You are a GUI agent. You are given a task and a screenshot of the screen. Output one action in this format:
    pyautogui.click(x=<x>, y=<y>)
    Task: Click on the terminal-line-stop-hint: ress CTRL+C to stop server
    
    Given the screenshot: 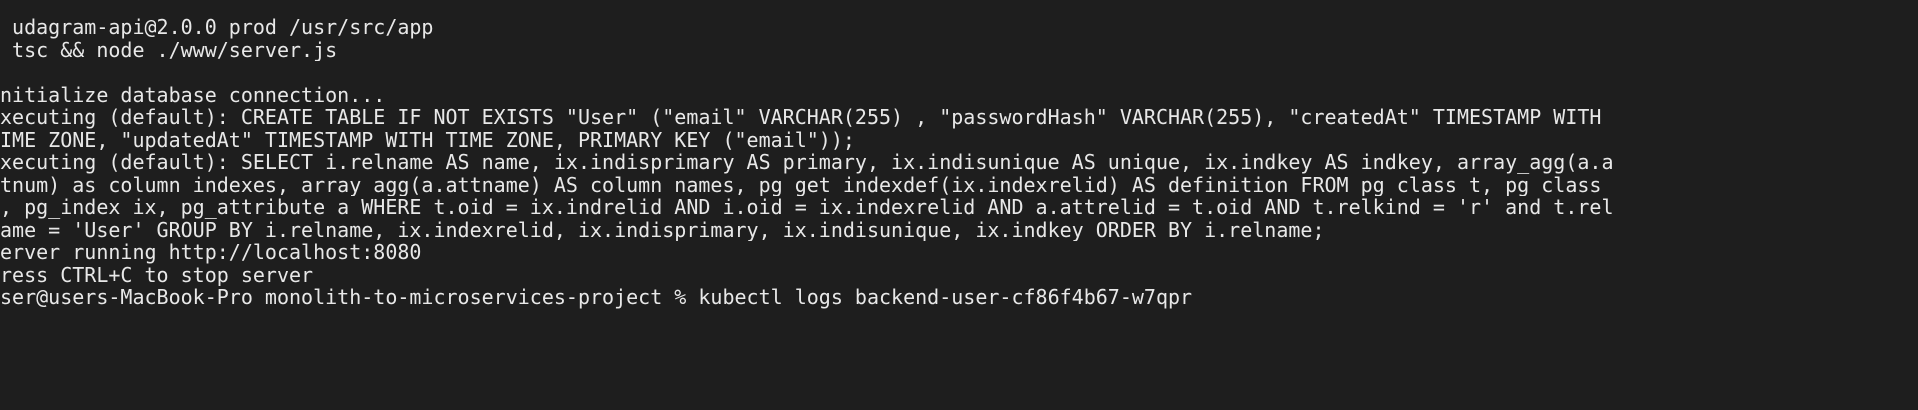 What is the action you would take?
    pyautogui.click(x=157, y=274)
    